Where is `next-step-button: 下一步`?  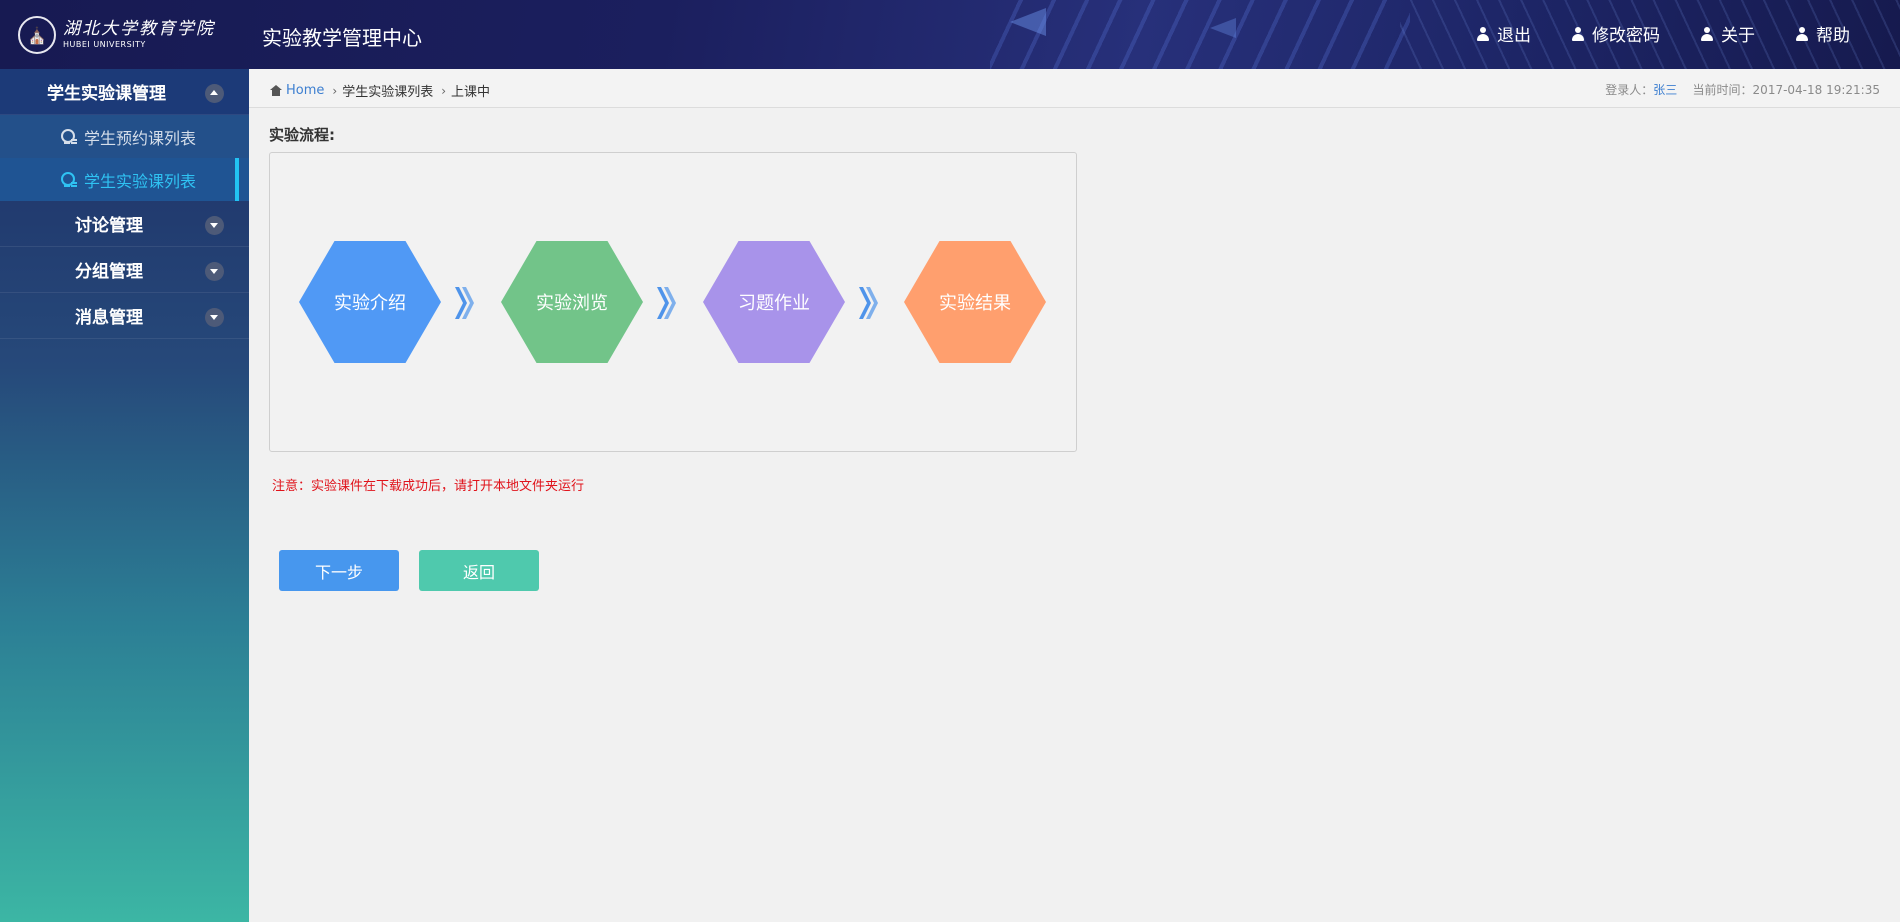
next-step-button: 下一步 is located at coordinates (339, 570).